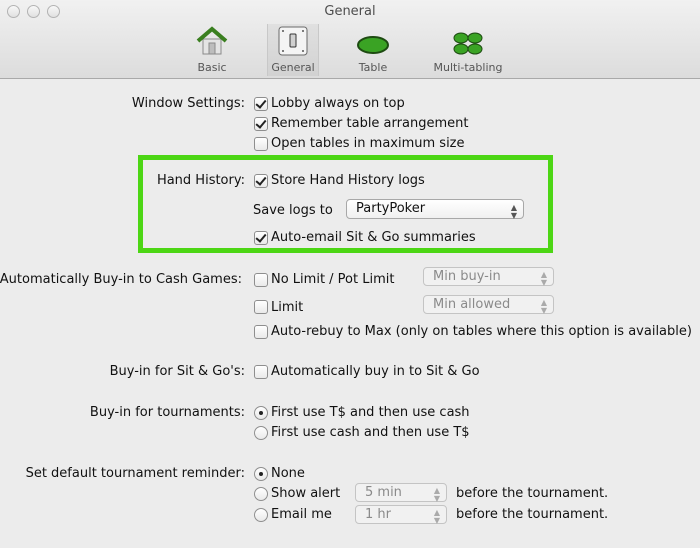  Describe the element at coordinates (373, 45) in the screenshot. I see `poker-table-icon` at that location.